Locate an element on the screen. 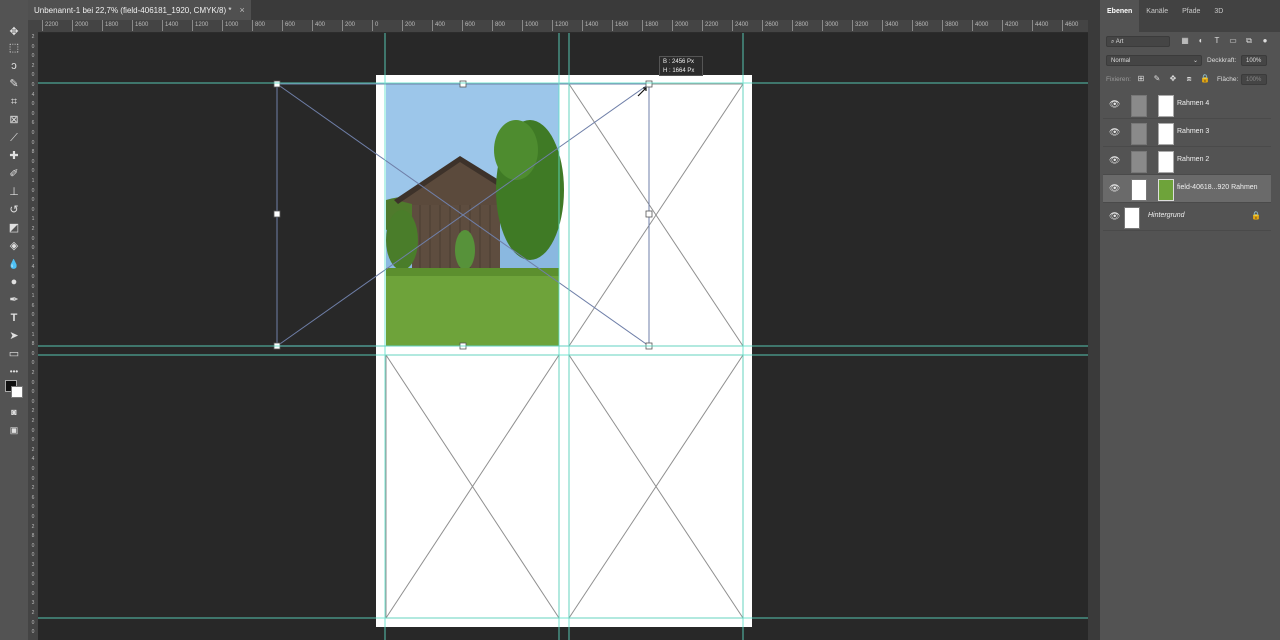 The image size is (1280, 640). blend-mode-value: Normal is located at coordinates (1121, 61).